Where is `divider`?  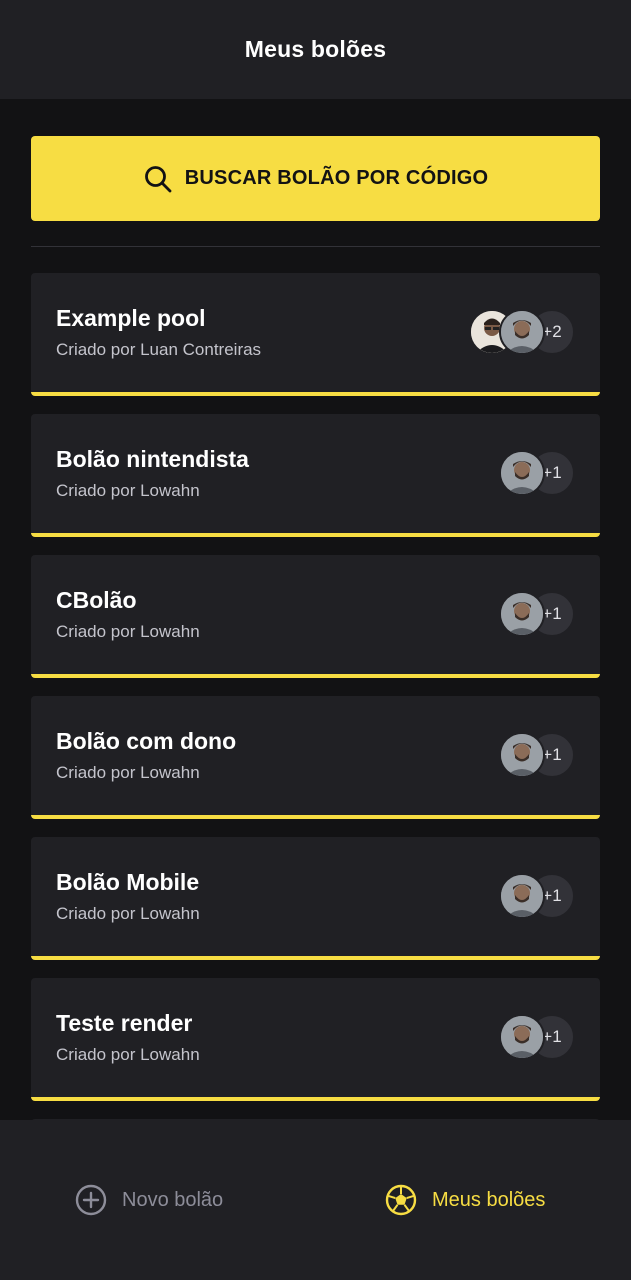
divider is located at coordinates (315, 246).